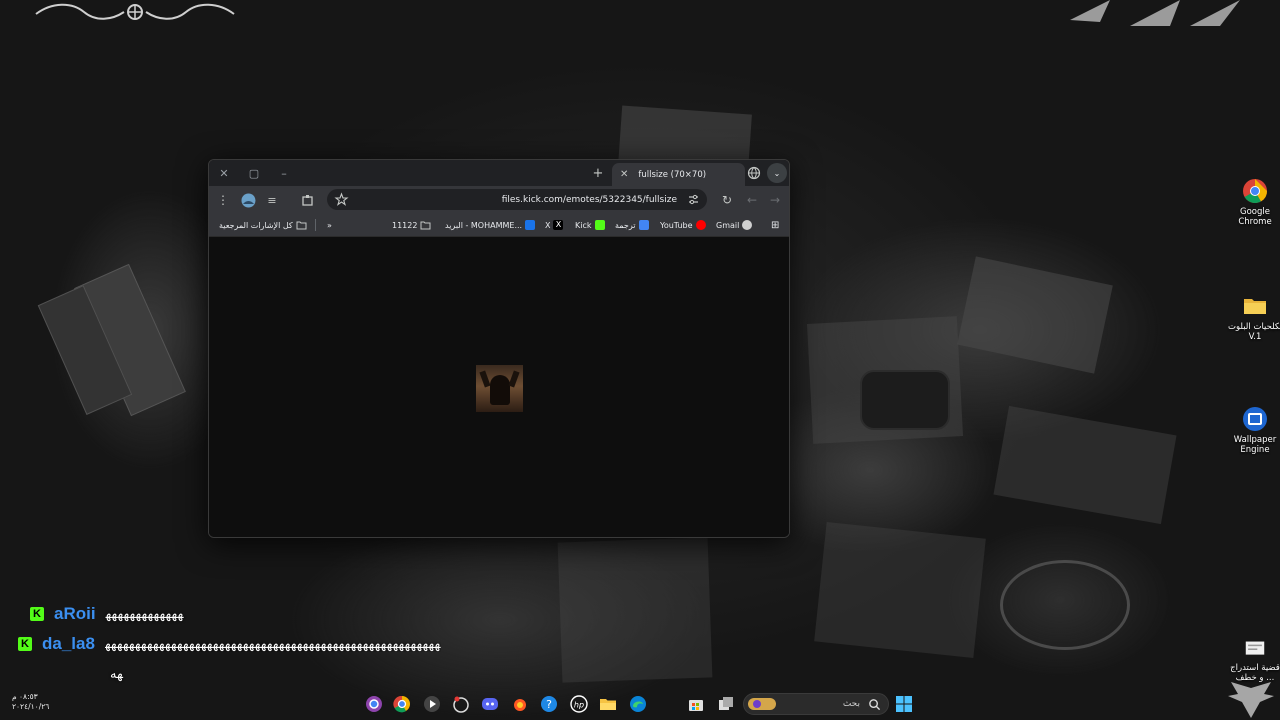 The width and height of the screenshot is (1280, 720). Describe the element at coordinates (672, 174) in the screenshot. I see `tab-title: fullsize (70×70)` at that location.